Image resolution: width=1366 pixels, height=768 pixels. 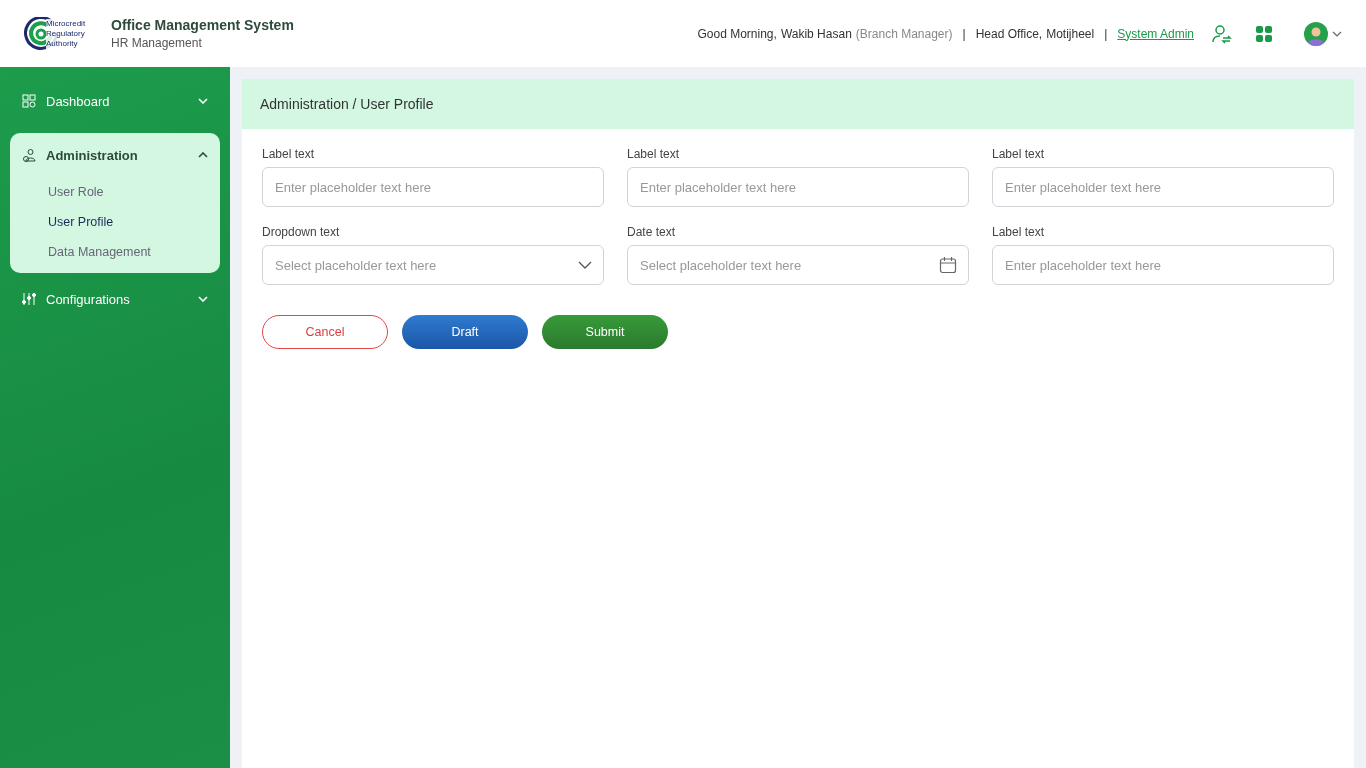 What do you see at coordinates (1264, 33) in the screenshot?
I see `apps-grid-icon` at bounding box center [1264, 33].